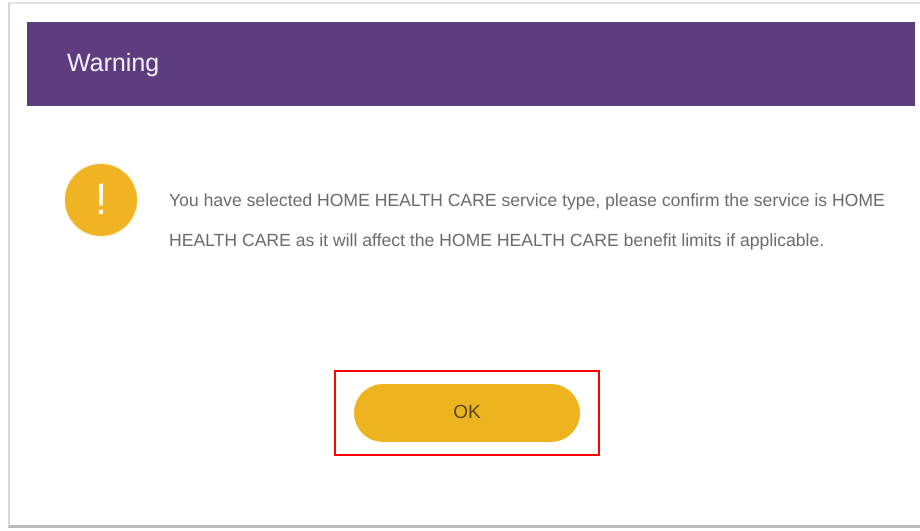 Image resolution: width=920 pixels, height=531 pixels. Describe the element at coordinates (467, 413) in the screenshot. I see `ok-button: OK` at that location.